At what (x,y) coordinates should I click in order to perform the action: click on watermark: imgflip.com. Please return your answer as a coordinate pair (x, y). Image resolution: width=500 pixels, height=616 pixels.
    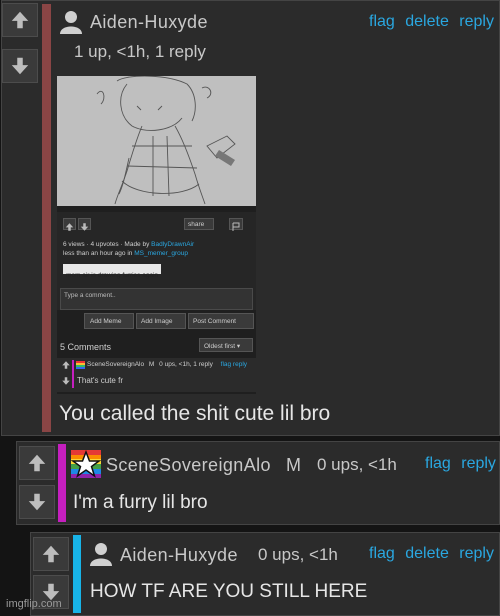
    Looking at the image, I should click on (34, 604).